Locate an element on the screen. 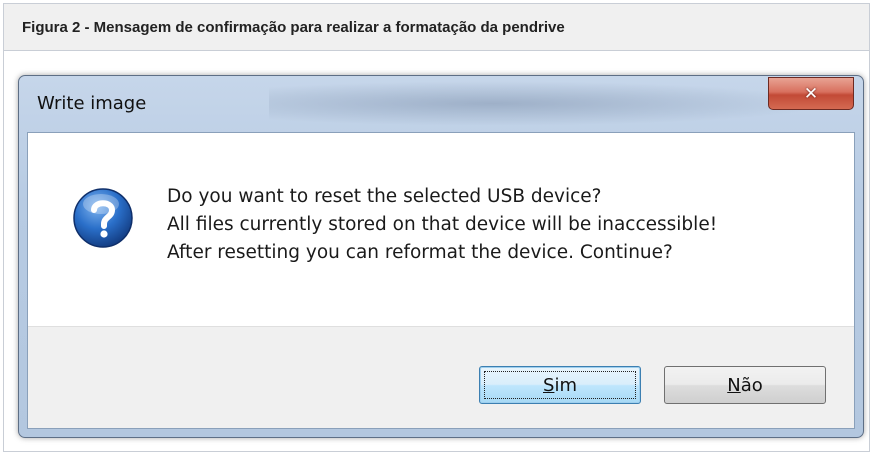  yes-accelerator: S is located at coordinates (549, 385).